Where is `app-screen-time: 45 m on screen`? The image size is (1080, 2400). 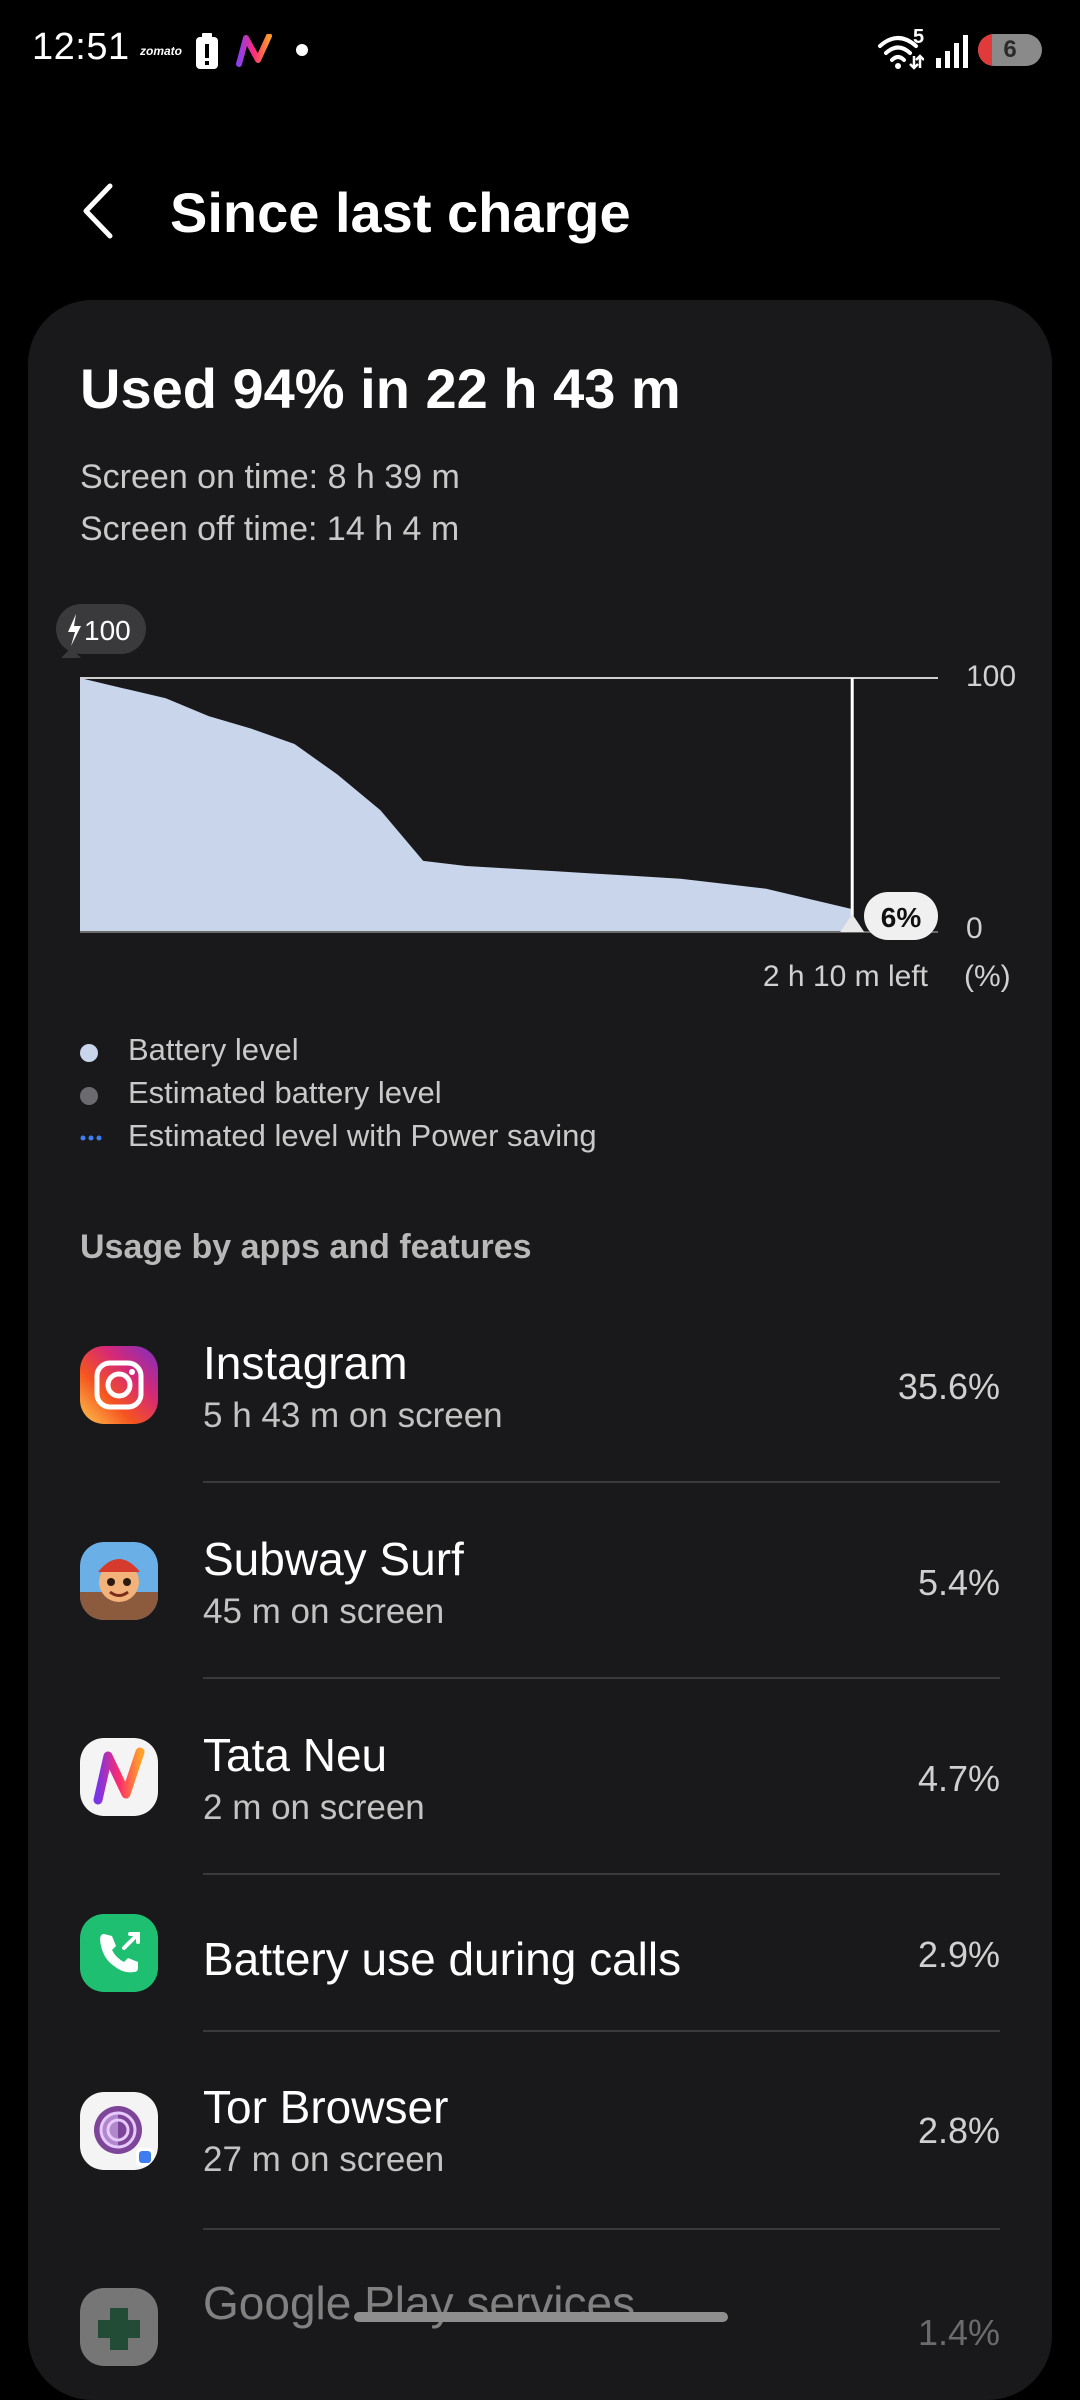
app-screen-time: 45 m on screen is located at coordinates (324, 1611).